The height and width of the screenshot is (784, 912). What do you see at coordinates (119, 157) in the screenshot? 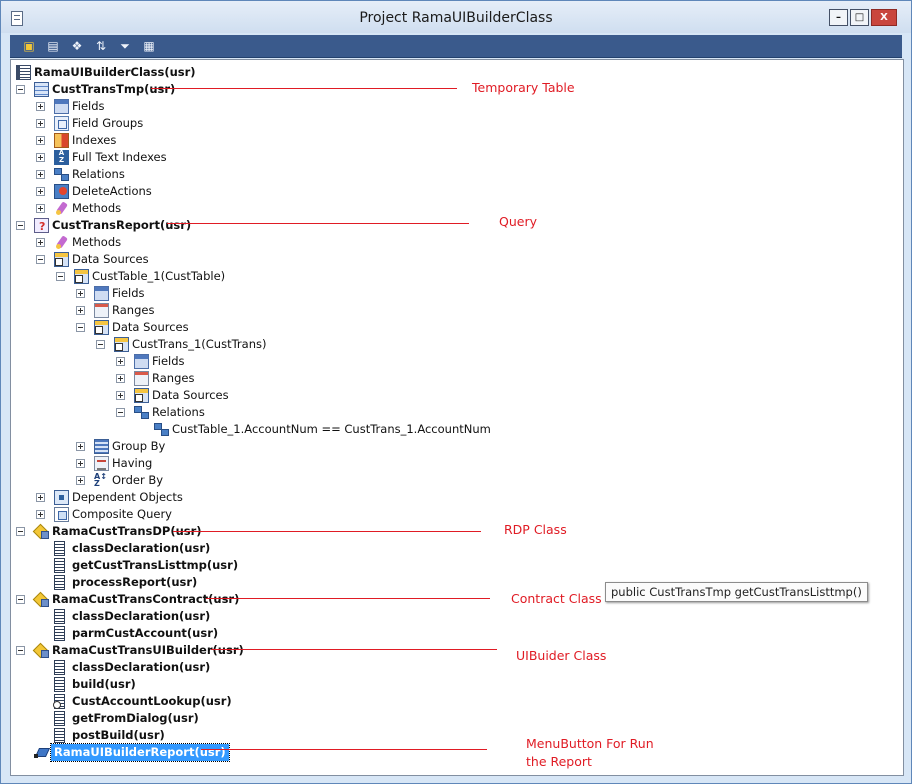
I see `tree-node-label: Full Text Indexes` at bounding box center [119, 157].